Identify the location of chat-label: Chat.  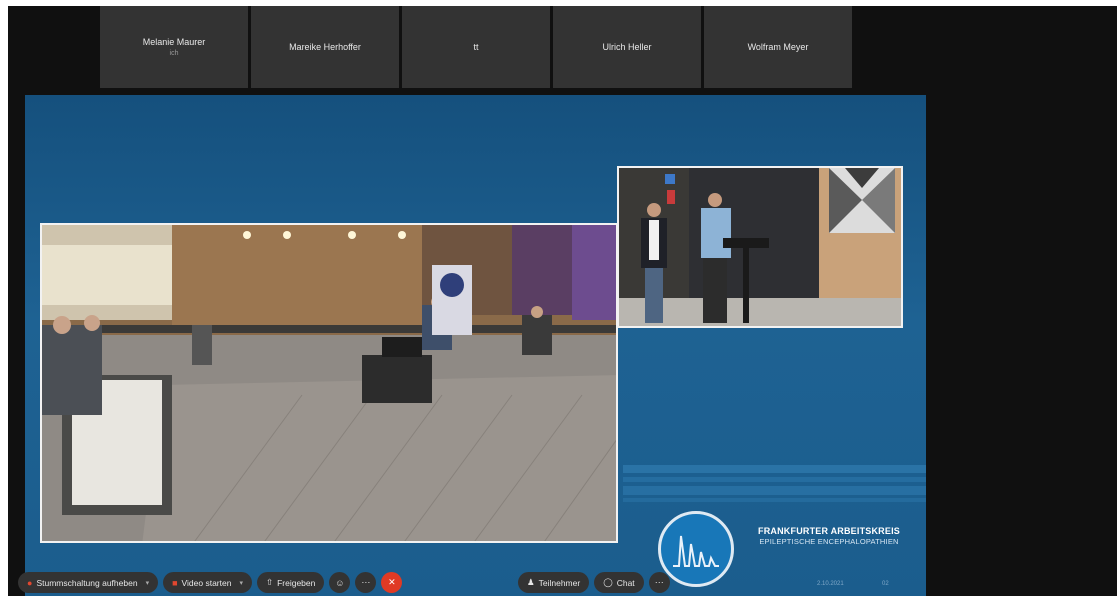
(625, 582).